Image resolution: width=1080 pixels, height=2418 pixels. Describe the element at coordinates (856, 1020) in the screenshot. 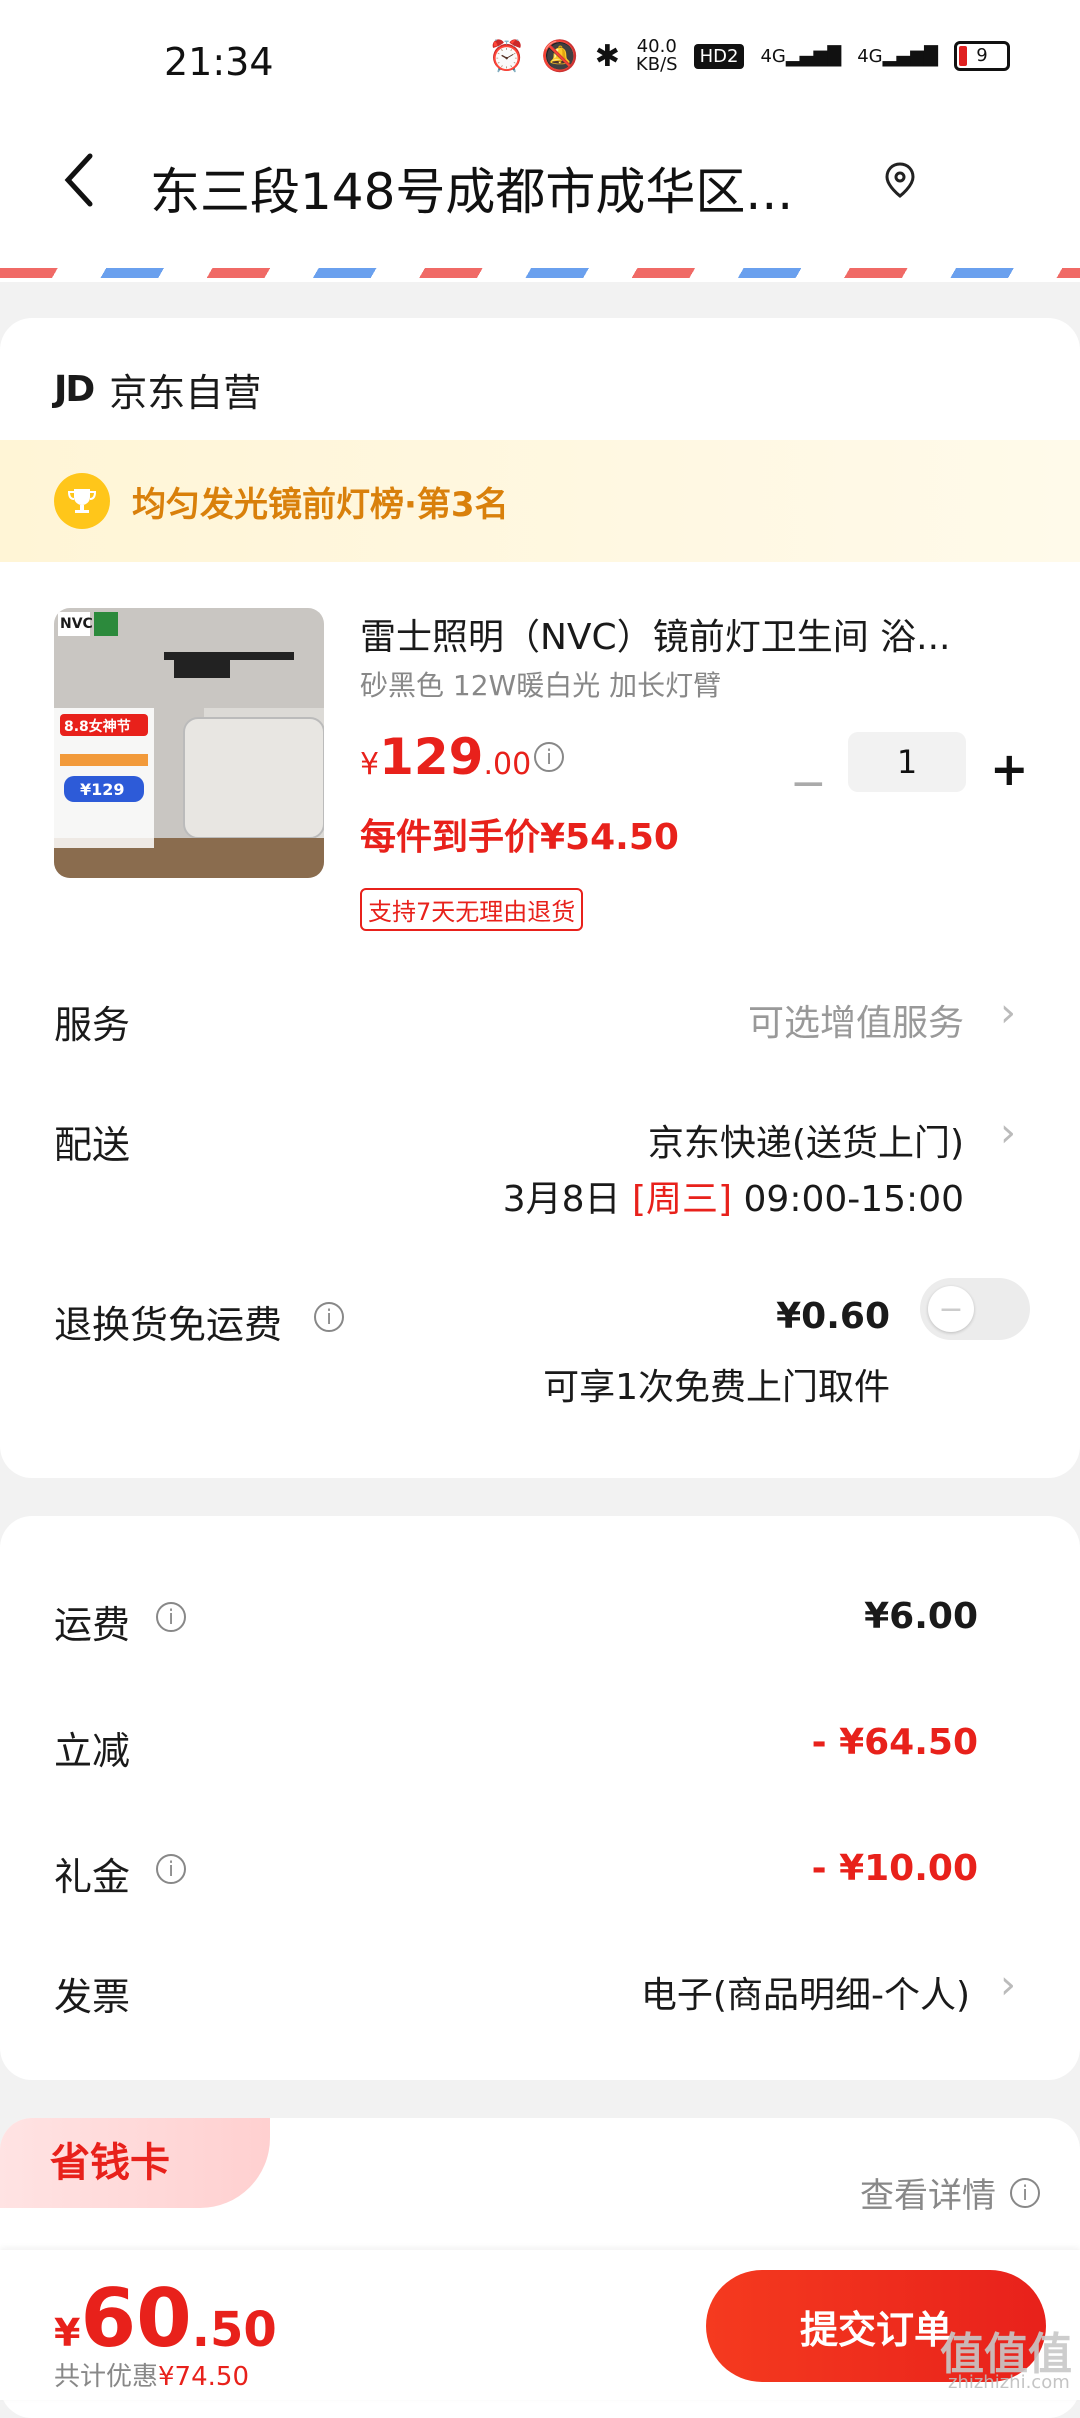

I see `service-value: 可选增值服务` at that location.